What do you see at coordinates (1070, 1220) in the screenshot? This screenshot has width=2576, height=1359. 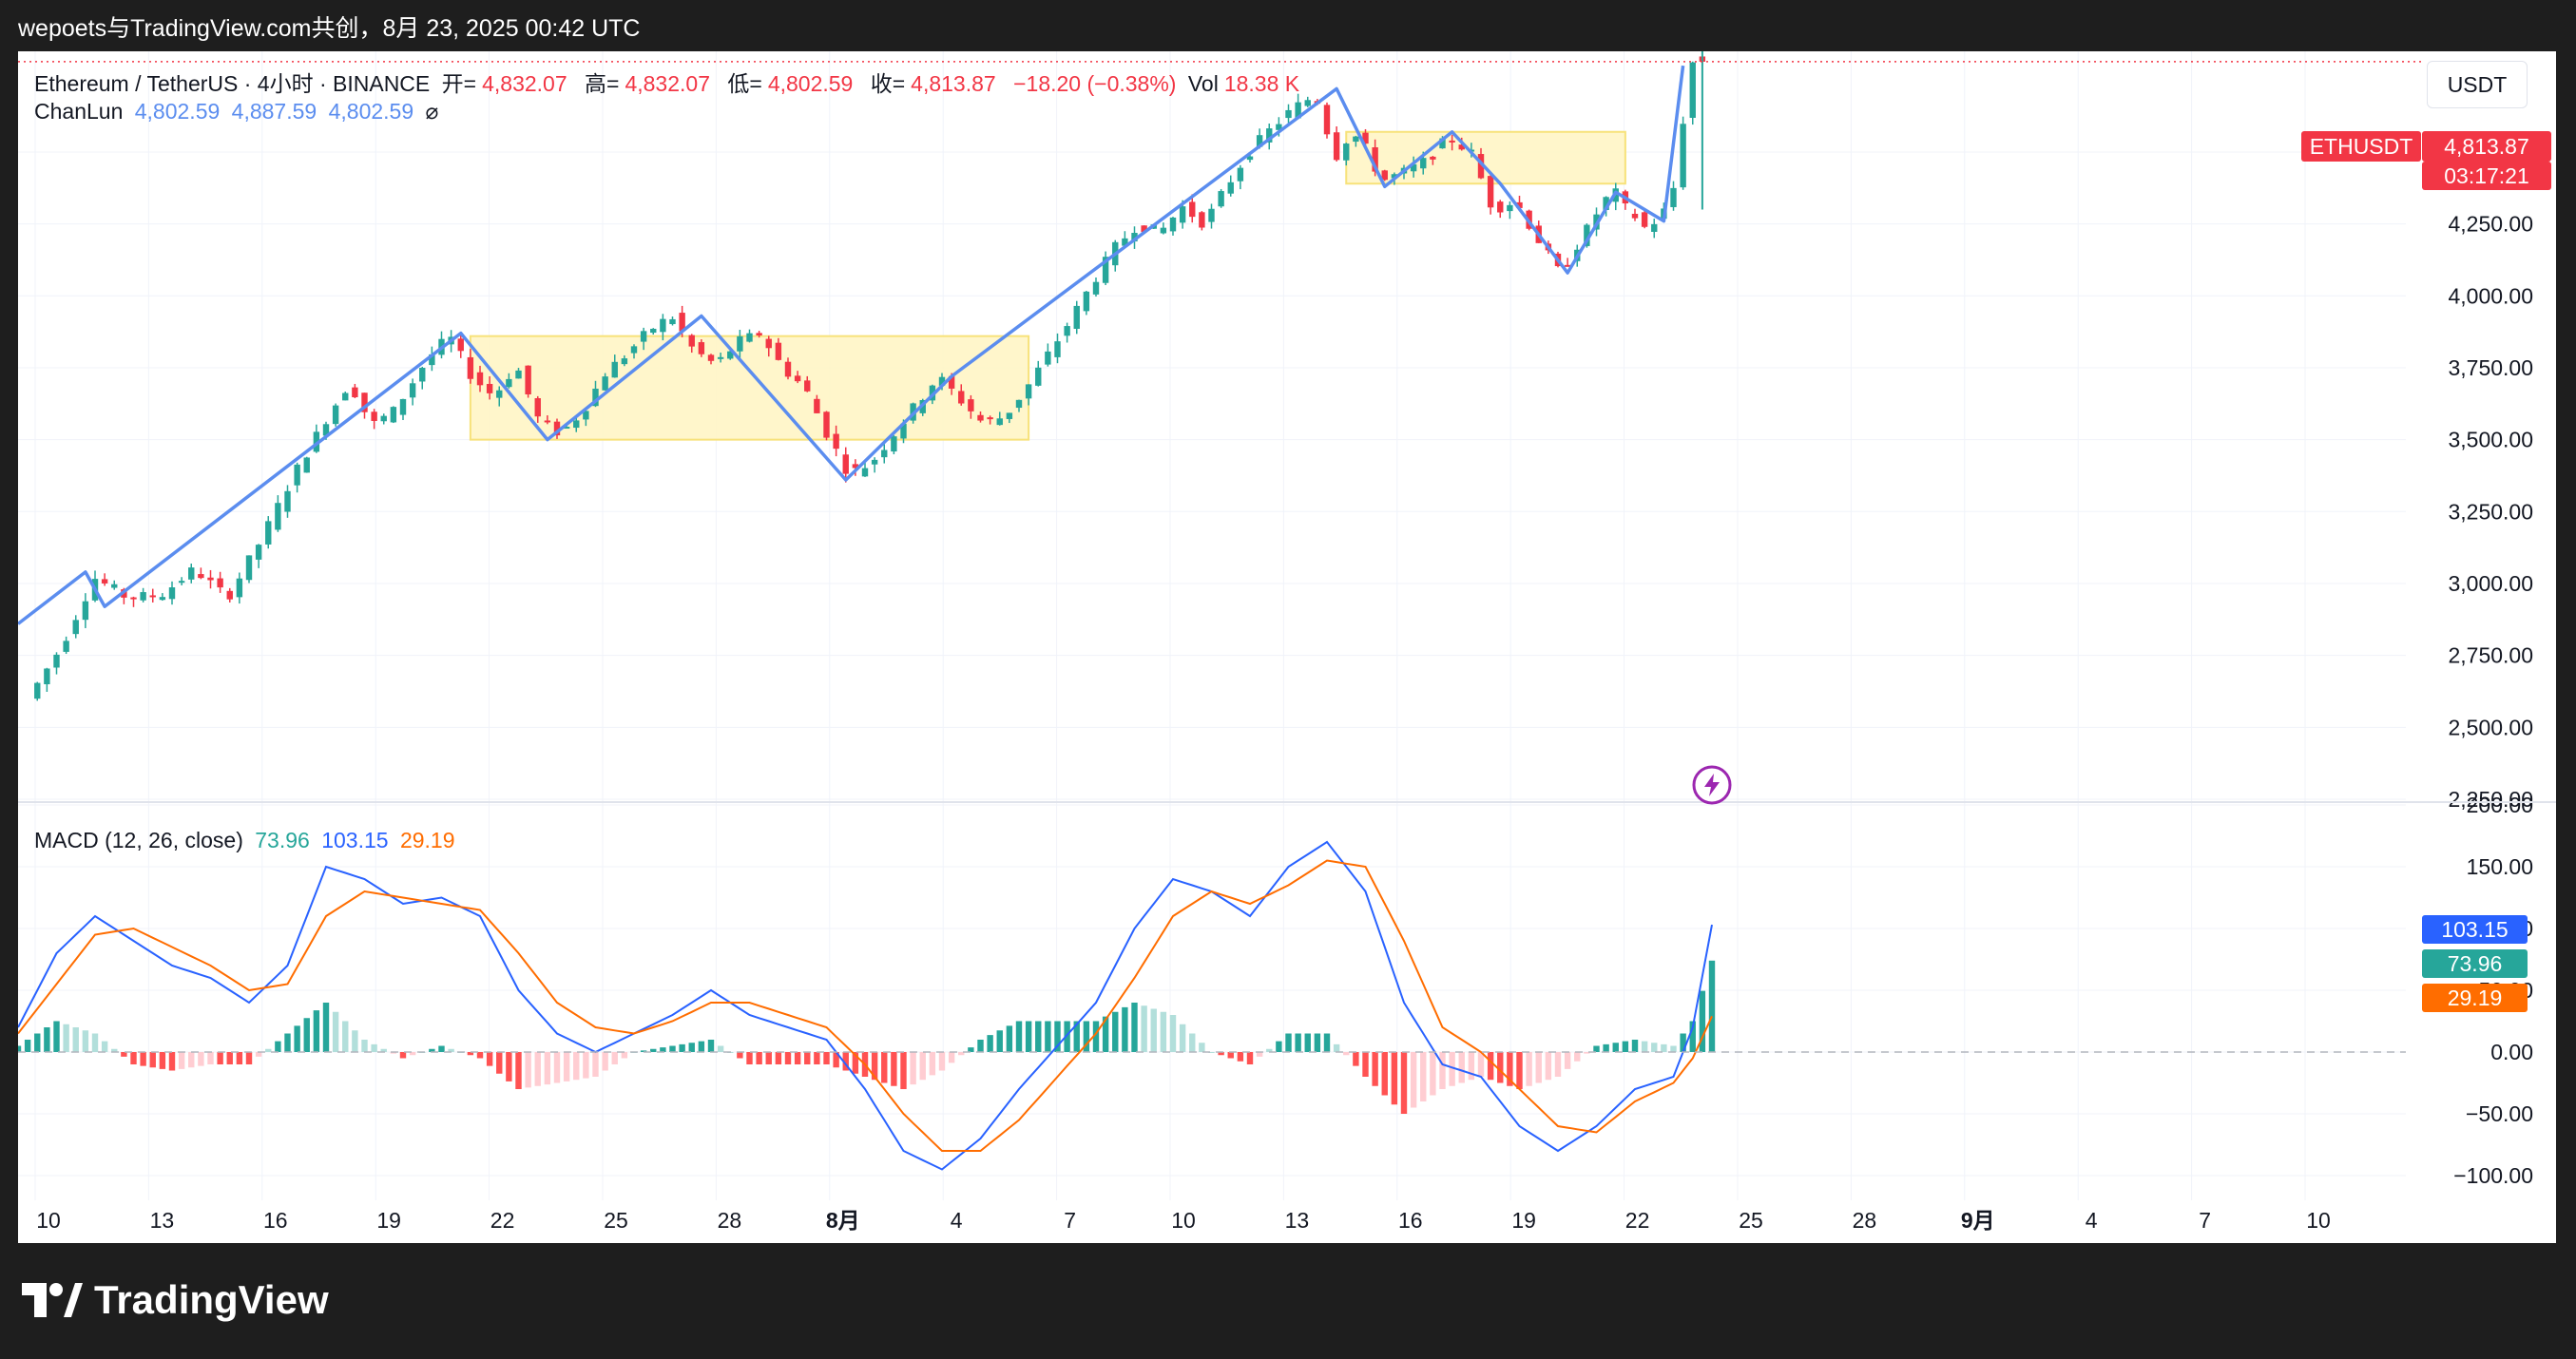 I see `x-tick-label: 7` at bounding box center [1070, 1220].